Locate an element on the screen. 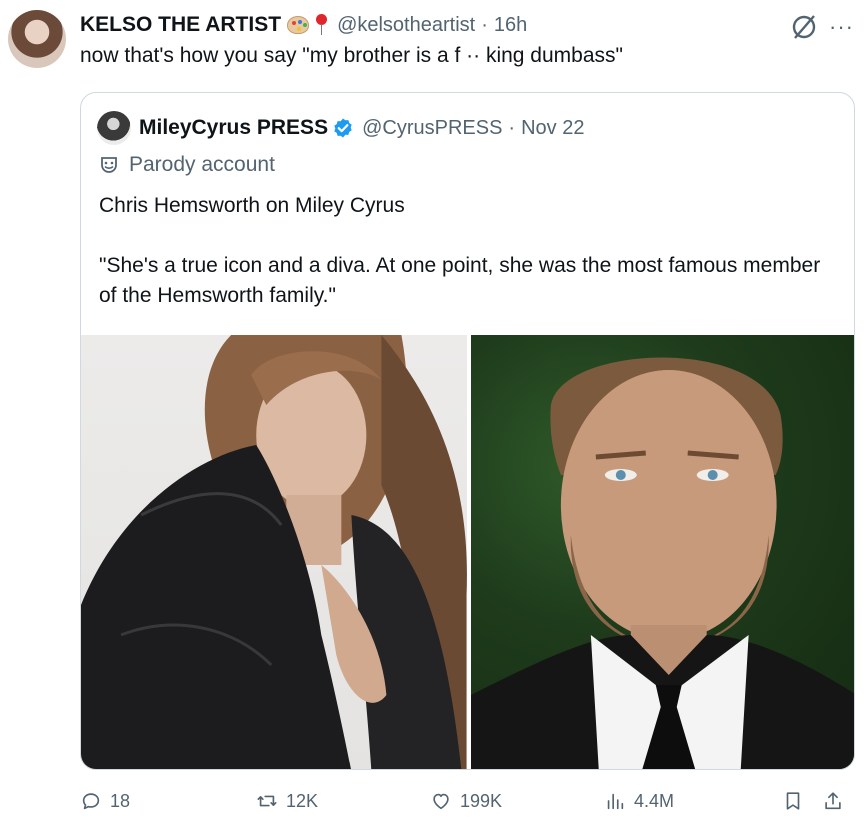 This screenshot has height=826, width=866. like-button: 199K is located at coordinates (466, 801).